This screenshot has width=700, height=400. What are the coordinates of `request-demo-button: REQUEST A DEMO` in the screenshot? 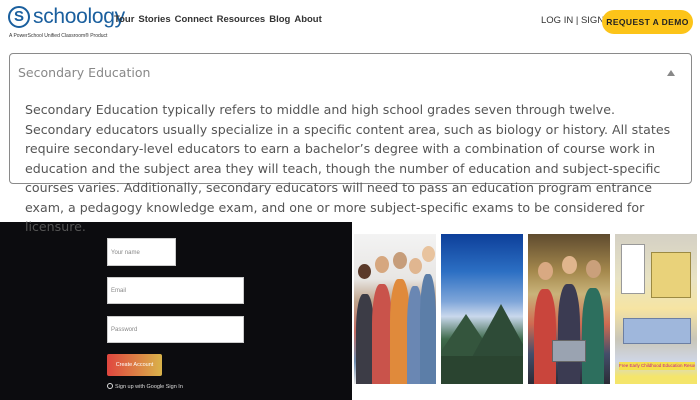 It's located at (647, 22).